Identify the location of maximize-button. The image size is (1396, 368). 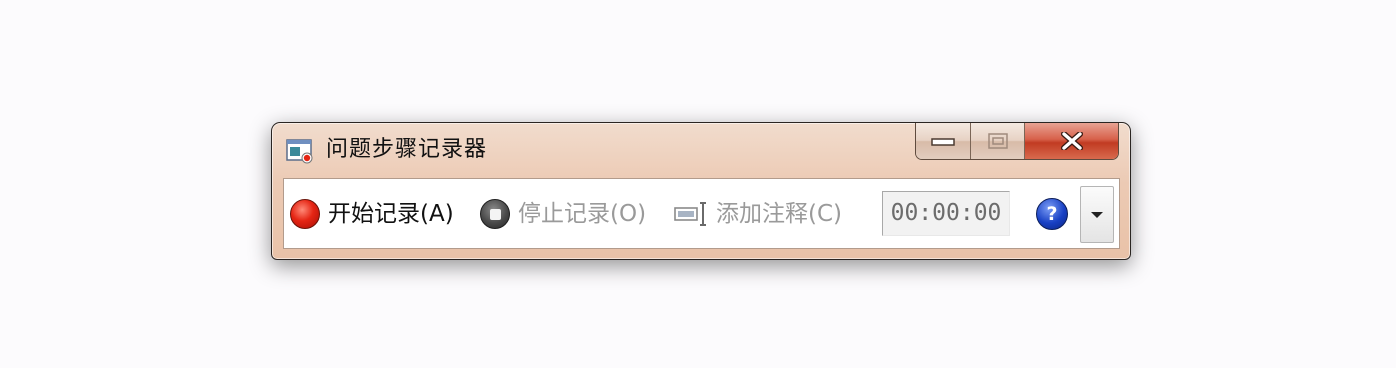
(998, 141).